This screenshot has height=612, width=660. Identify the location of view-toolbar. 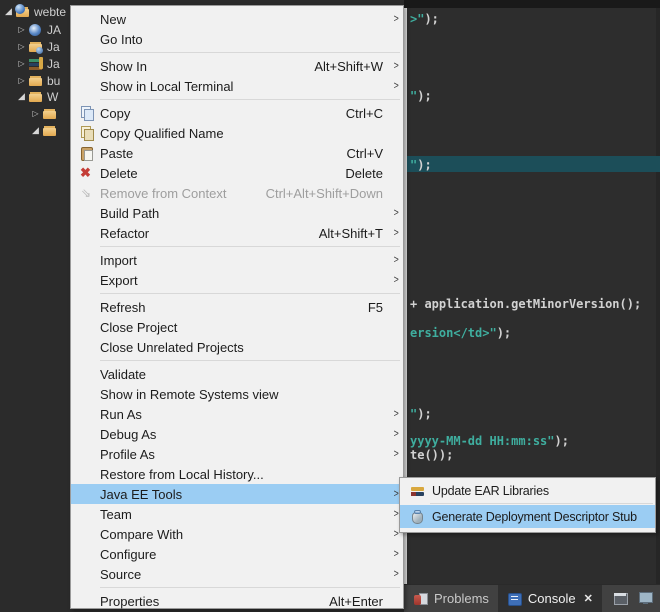
(633, 598).